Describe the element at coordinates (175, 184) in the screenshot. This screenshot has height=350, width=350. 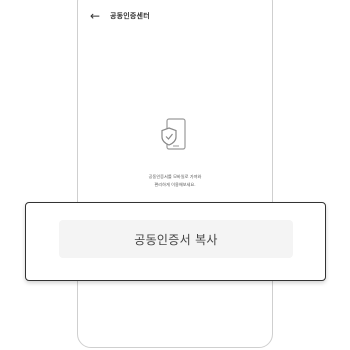
I see `description-line-2: 편리하게 이용해보세요.` at that location.